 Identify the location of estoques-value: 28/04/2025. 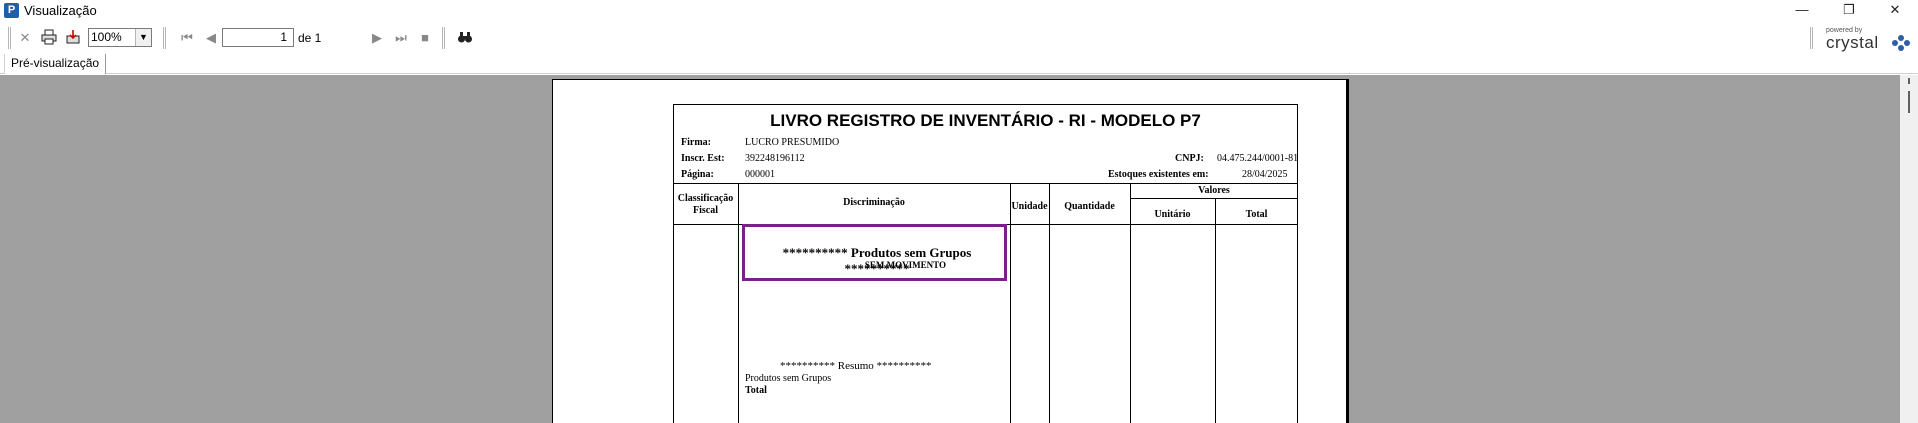
(1265, 174).